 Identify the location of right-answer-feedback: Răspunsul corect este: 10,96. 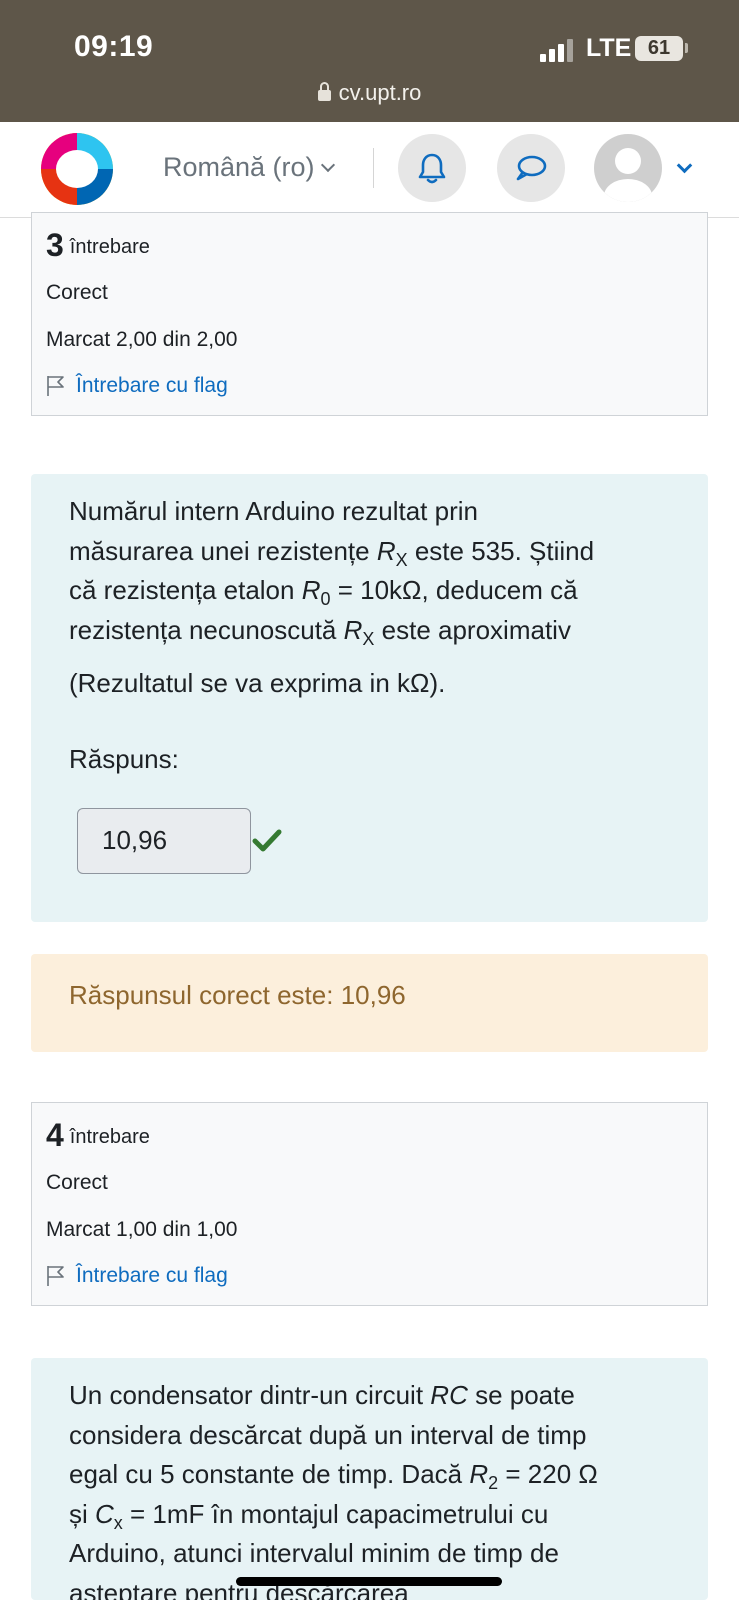
(369, 1003).